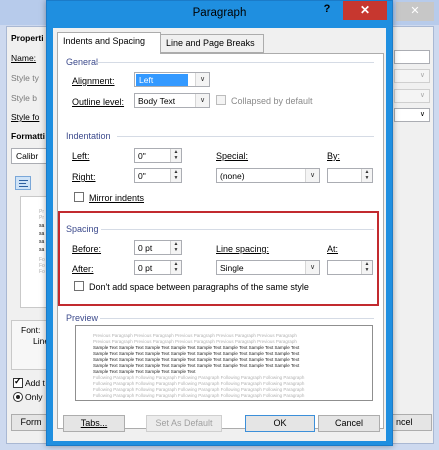  I want to click on collapsed-label: Collapsed by default, so click(272, 101).